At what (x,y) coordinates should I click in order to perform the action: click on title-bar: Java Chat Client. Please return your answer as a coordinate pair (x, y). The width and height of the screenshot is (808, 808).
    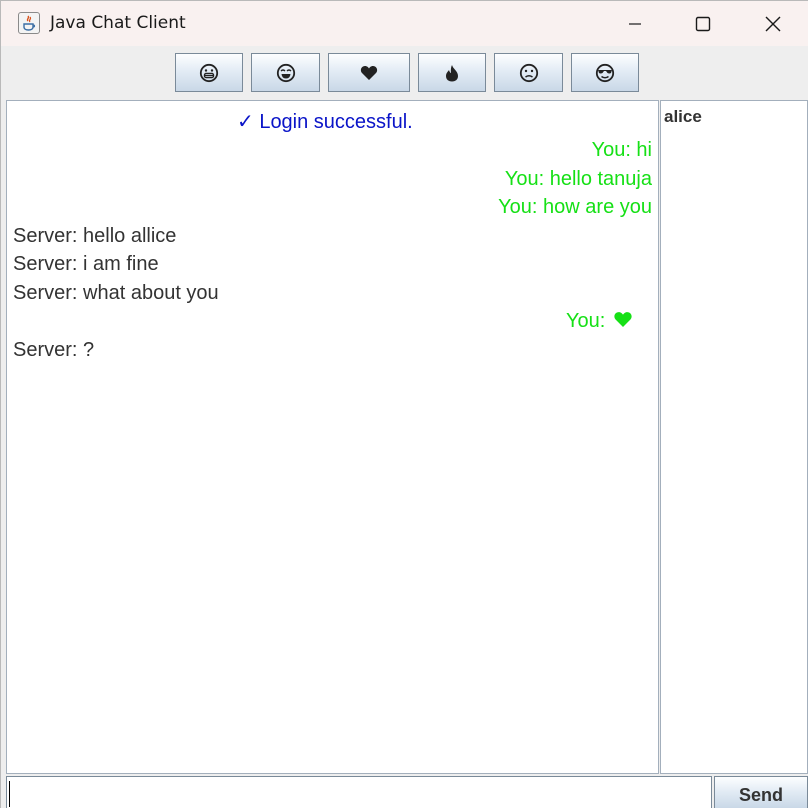
    Looking at the image, I should click on (404, 23).